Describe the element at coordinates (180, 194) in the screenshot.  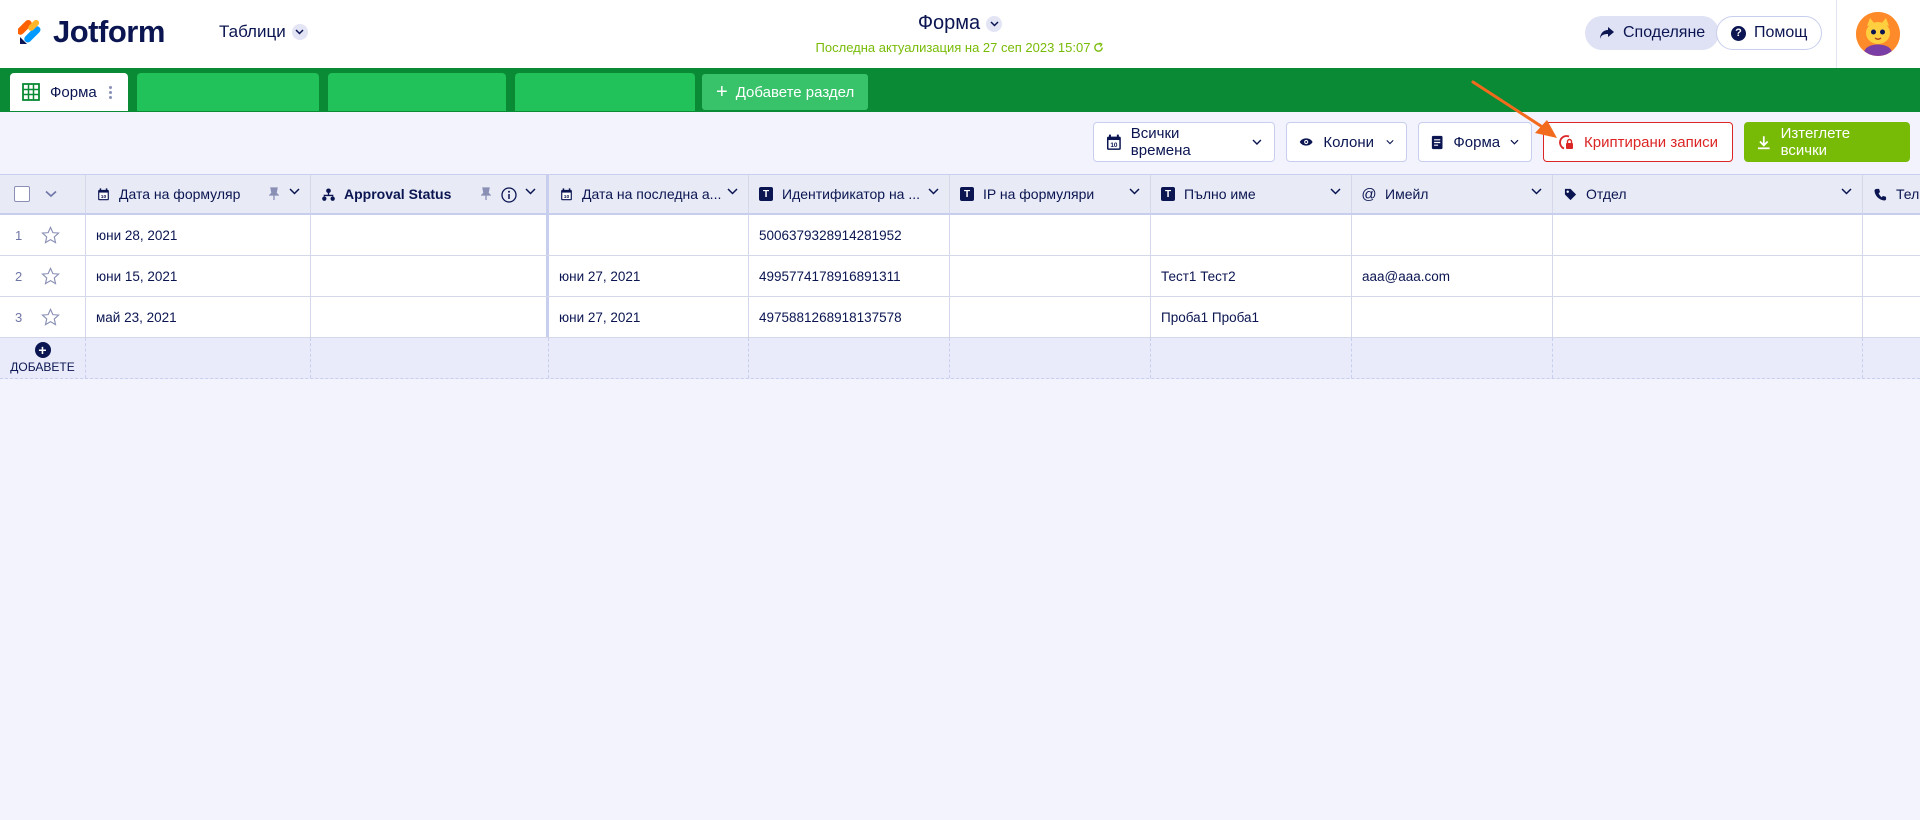
I see `column-header-label: Дата на формуляр` at that location.